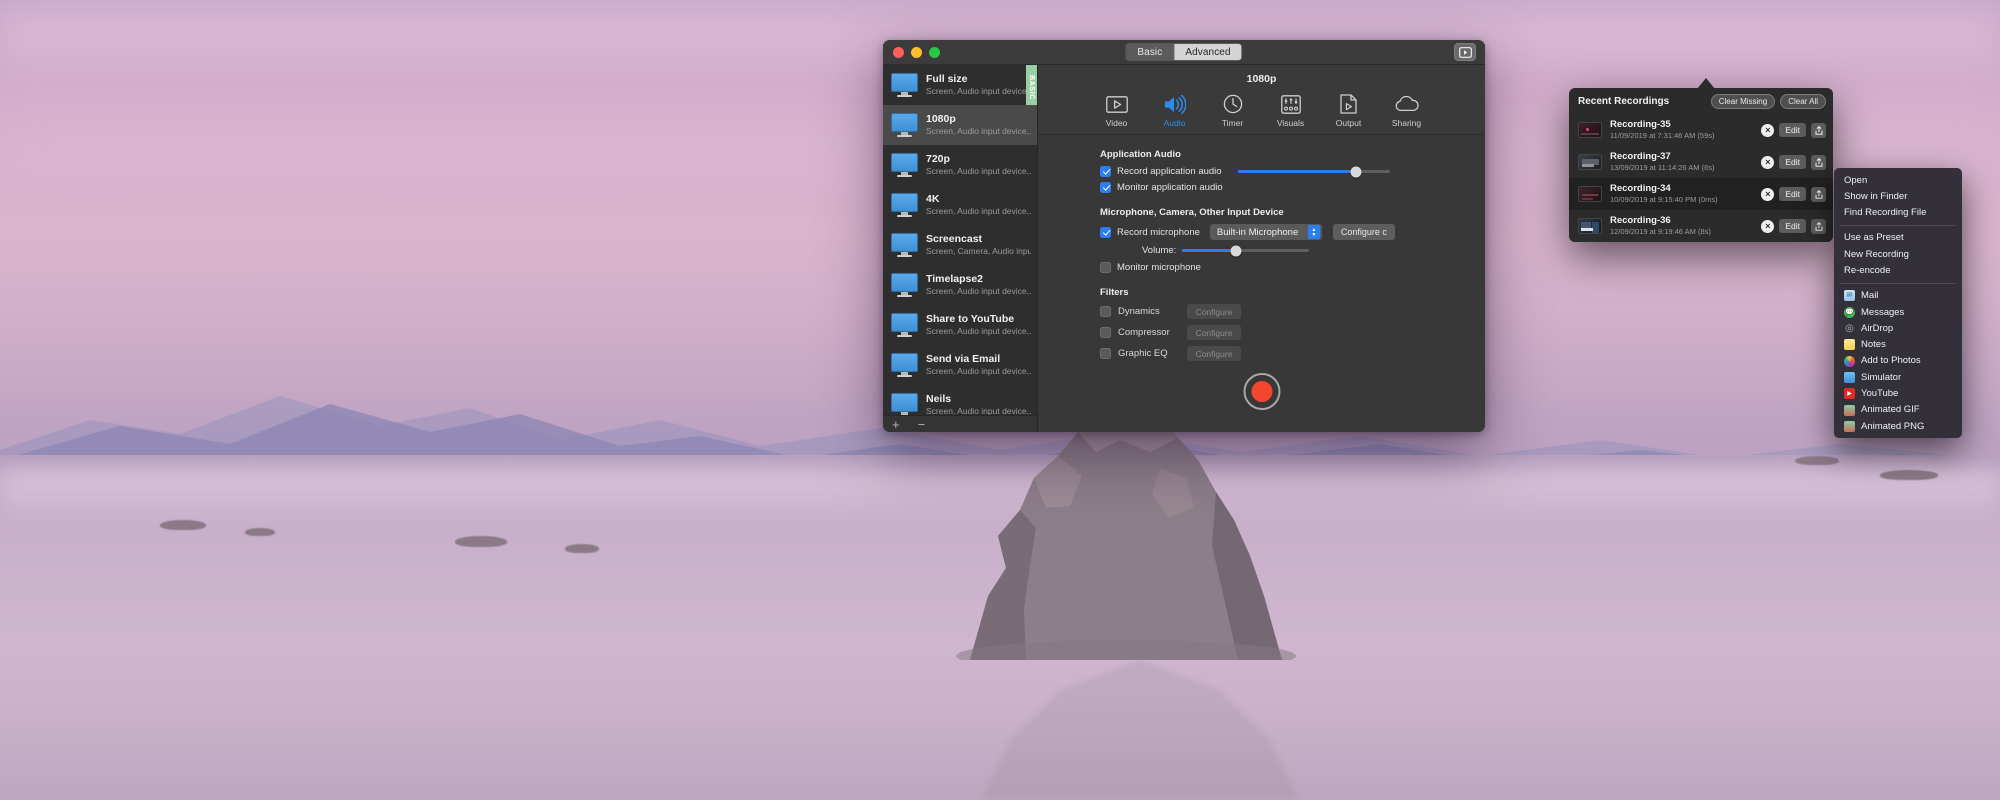 The width and height of the screenshot is (2000, 800). What do you see at coordinates (1207, 52) in the screenshot?
I see `tab-advanced: Advanced` at bounding box center [1207, 52].